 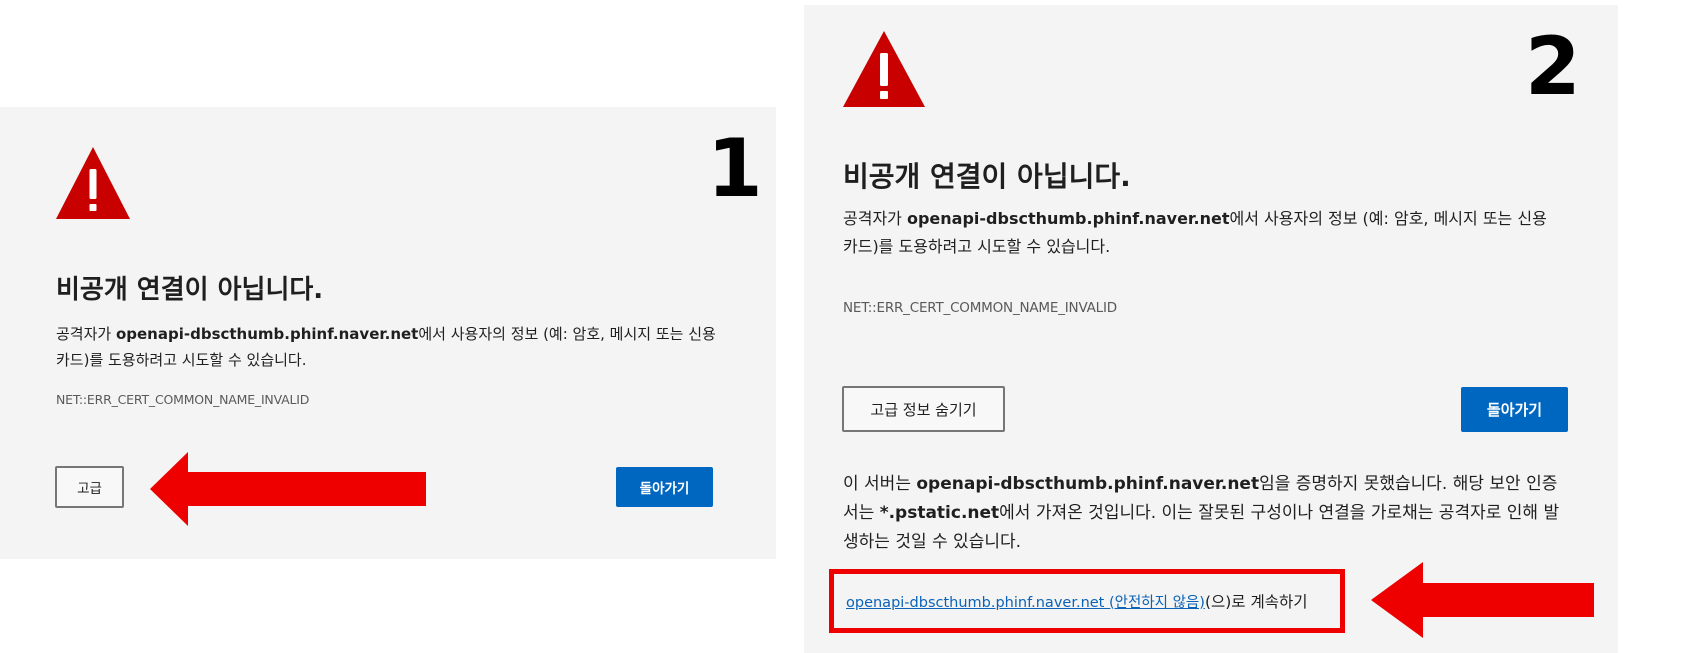 I want to click on advanced-button: 고급, so click(x=89, y=487).